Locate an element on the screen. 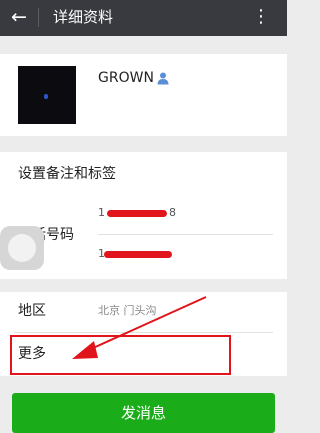  send-message-button: 发消息 is located at coordinates (143, 413).